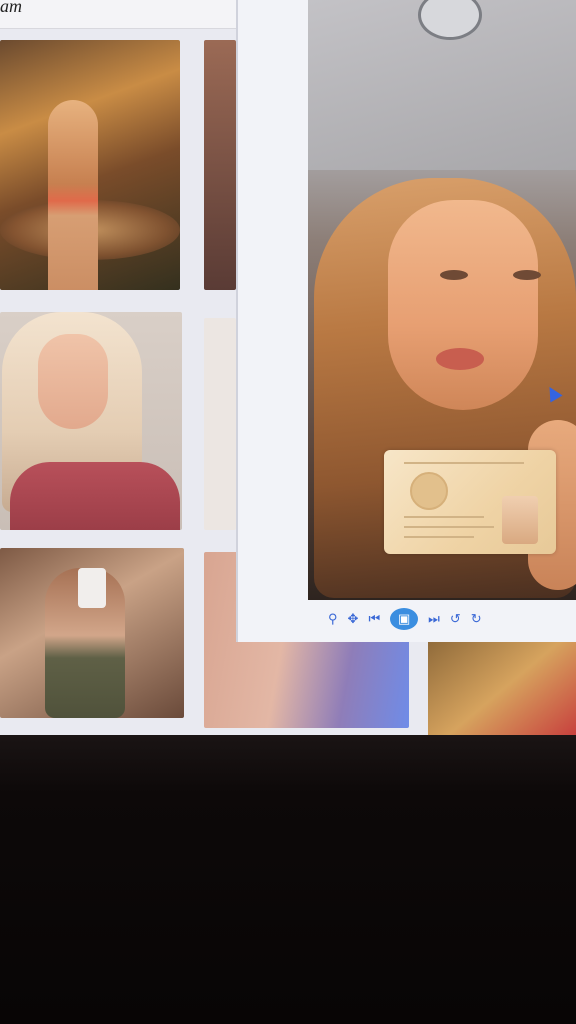 The height and width of the screenshot is (1024, 576). I want to click on lips-shape, so click(460, 359).